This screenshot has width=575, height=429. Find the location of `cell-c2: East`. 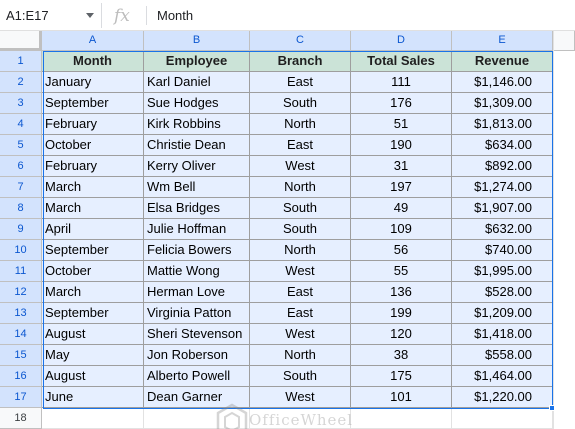

cell-c2: East is located at coordinates (300, 82).